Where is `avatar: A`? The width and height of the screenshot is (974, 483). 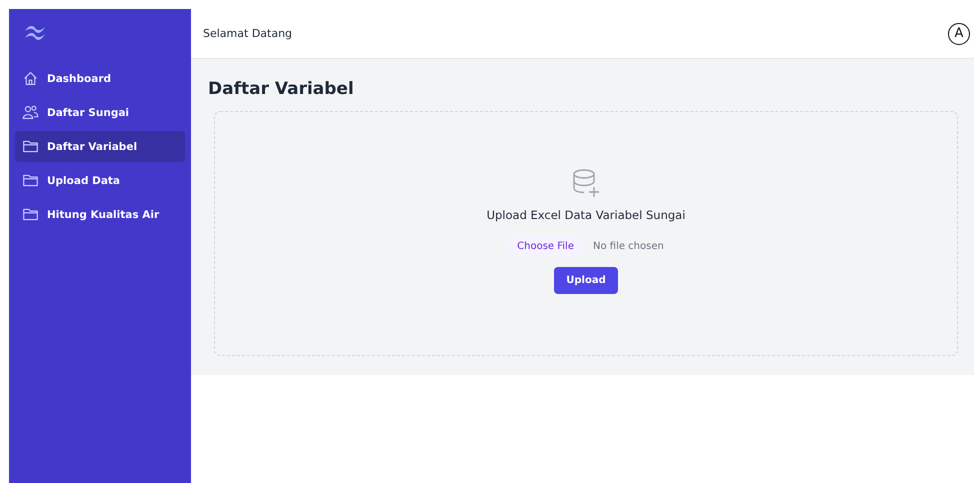
avatar: A is located at coordinates (959, 33).